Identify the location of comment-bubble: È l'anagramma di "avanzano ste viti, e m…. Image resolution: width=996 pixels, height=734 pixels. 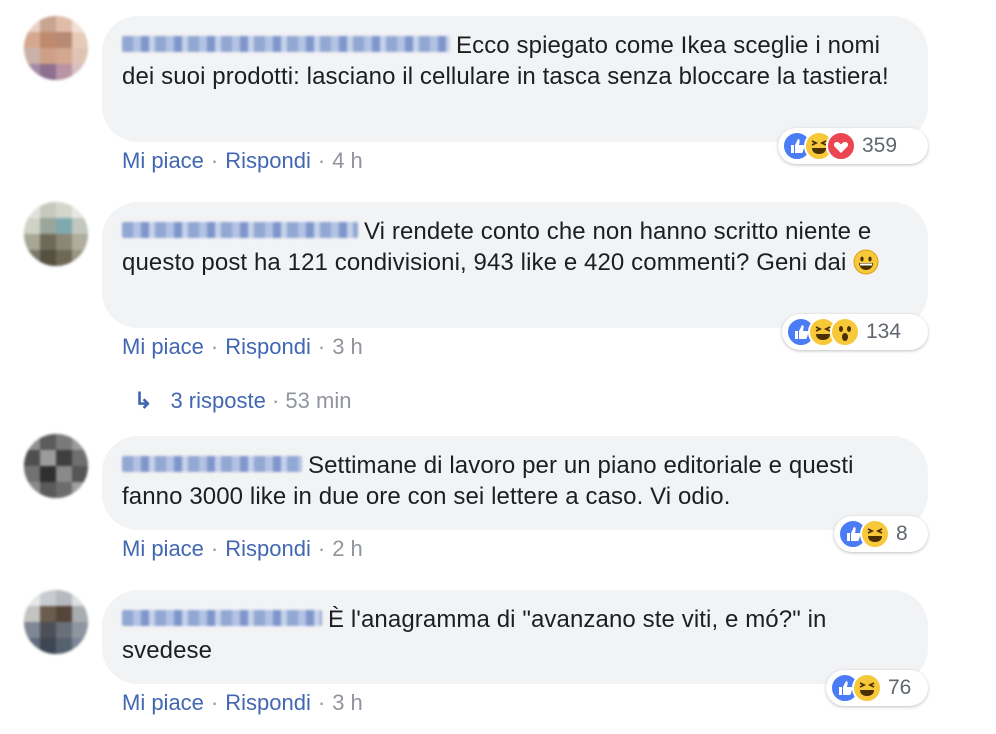
(515, 637).